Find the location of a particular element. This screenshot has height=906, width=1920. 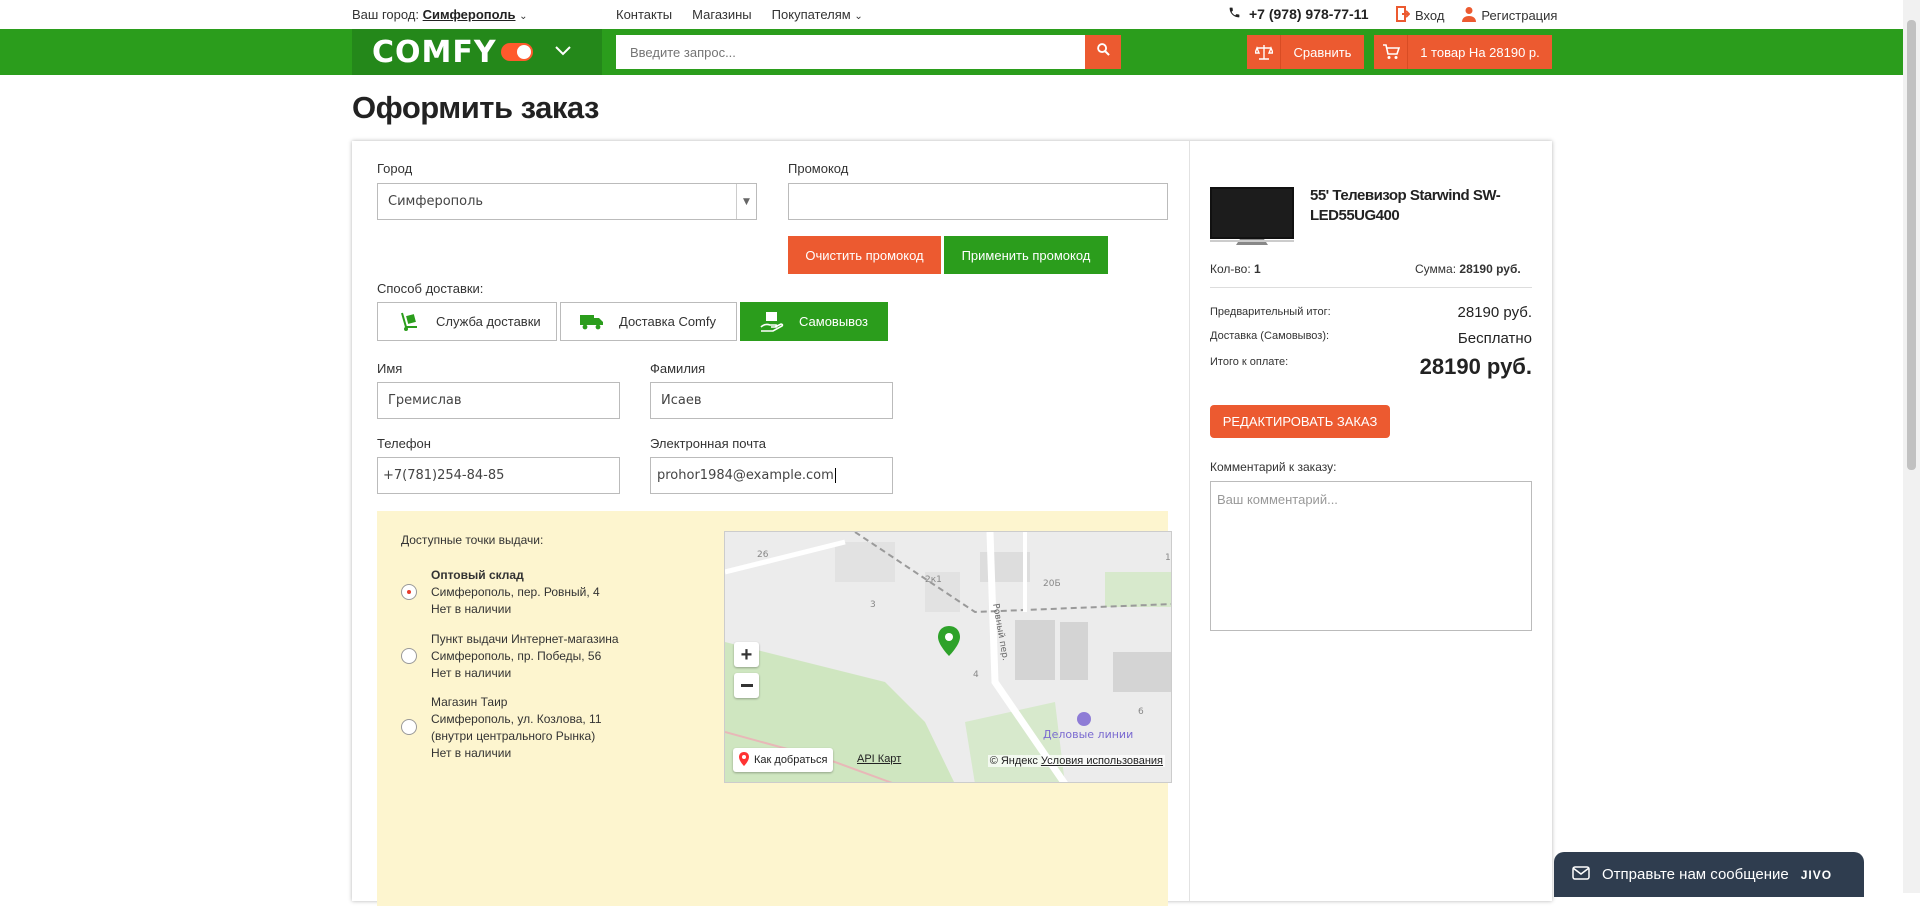

cart-dolly-icon is located at coordinates (409, 322).